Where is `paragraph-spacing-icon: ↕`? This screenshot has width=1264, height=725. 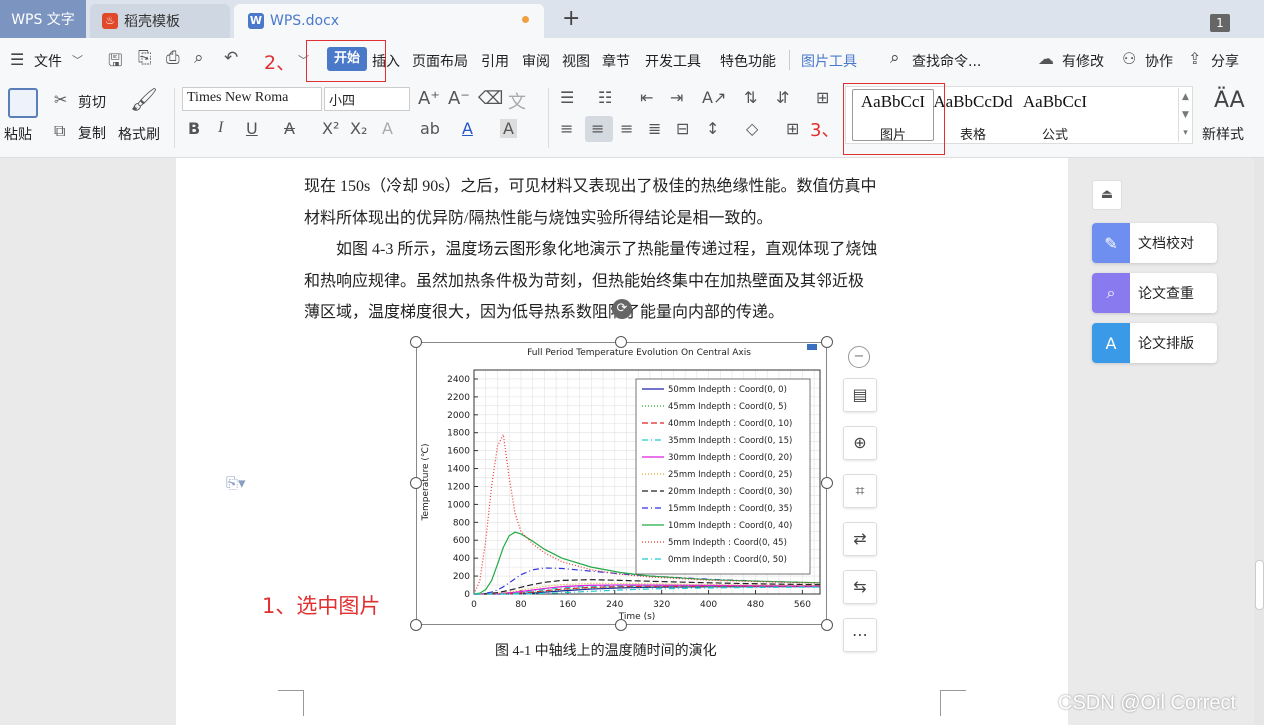 paragraph-spacing-icon: ↕ is located at coordinates (712, 128).